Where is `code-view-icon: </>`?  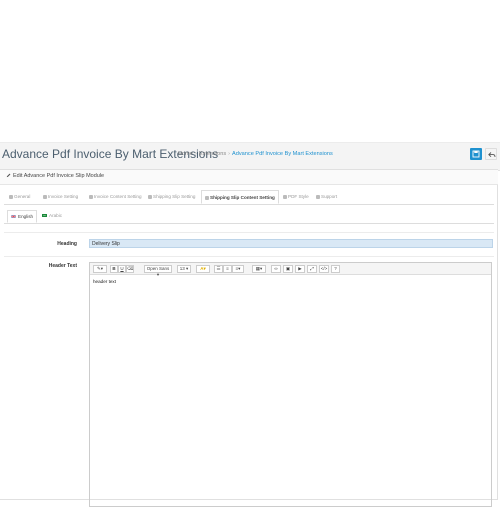
code-view-icon: </> is located at coordinates (324, 269).